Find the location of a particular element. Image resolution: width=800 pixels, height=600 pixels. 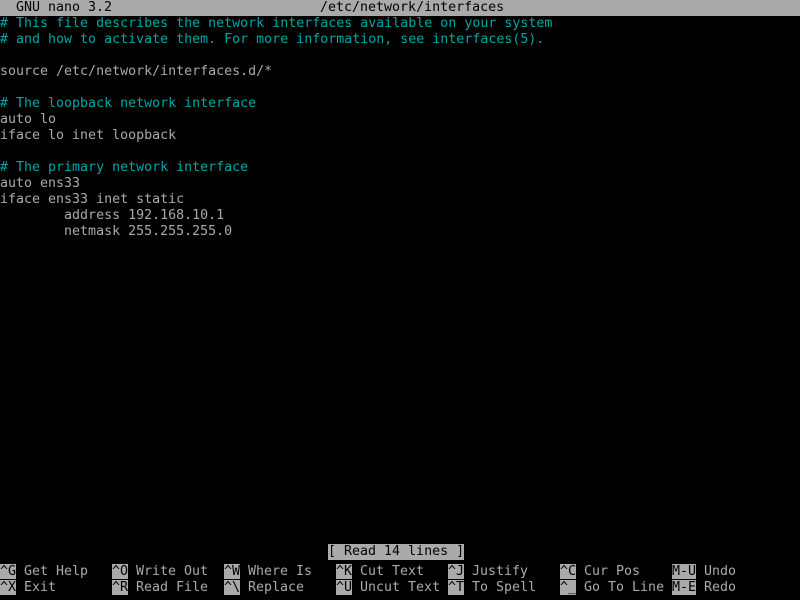

shortcut-label: Read File is located at coordinates (172, 587).